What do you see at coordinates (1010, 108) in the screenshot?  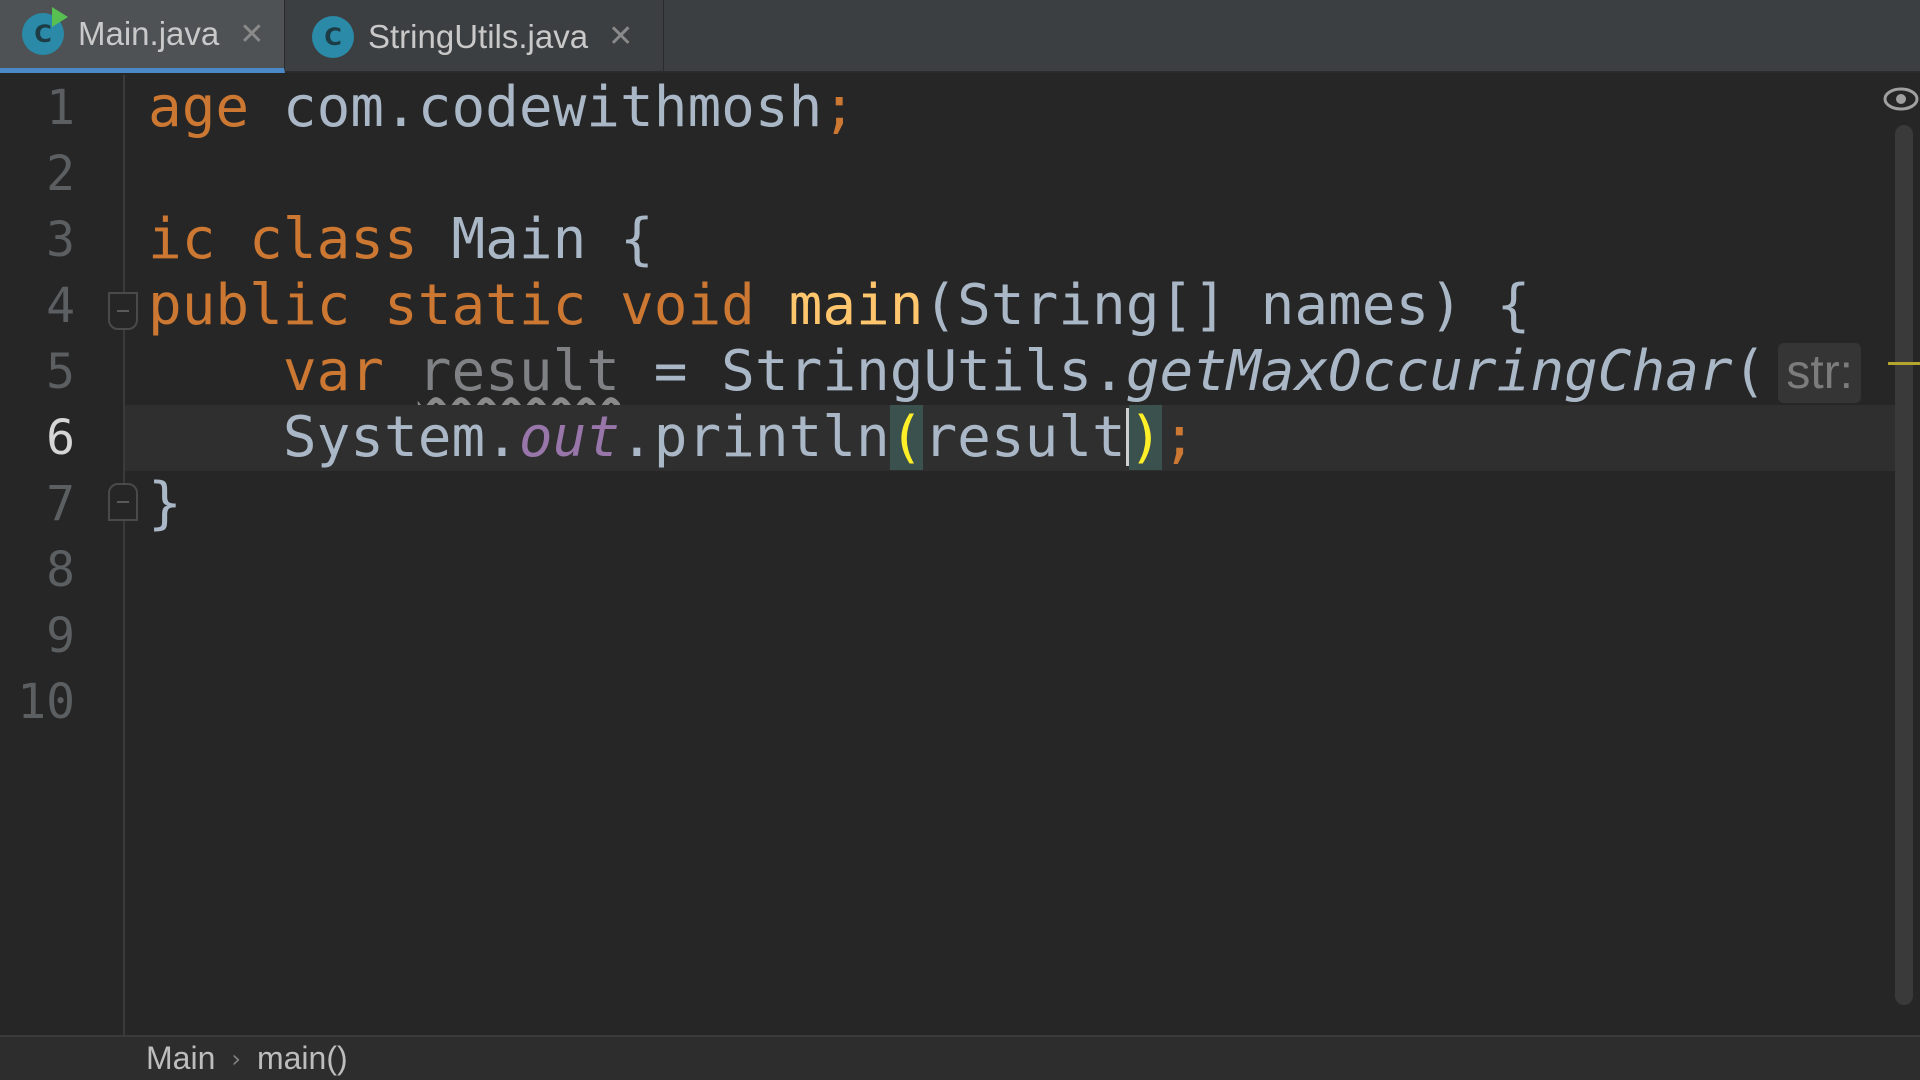 I see `code-line-1: age com.codewithmosh;` at bounding box center [1010, 108].